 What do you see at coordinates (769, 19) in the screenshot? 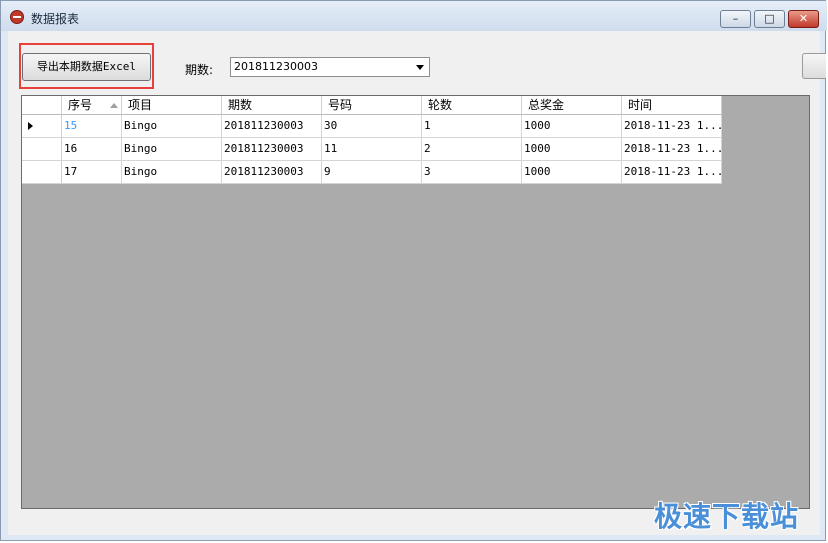
I see `maximize-button: □` at bounding box center [769, 19].